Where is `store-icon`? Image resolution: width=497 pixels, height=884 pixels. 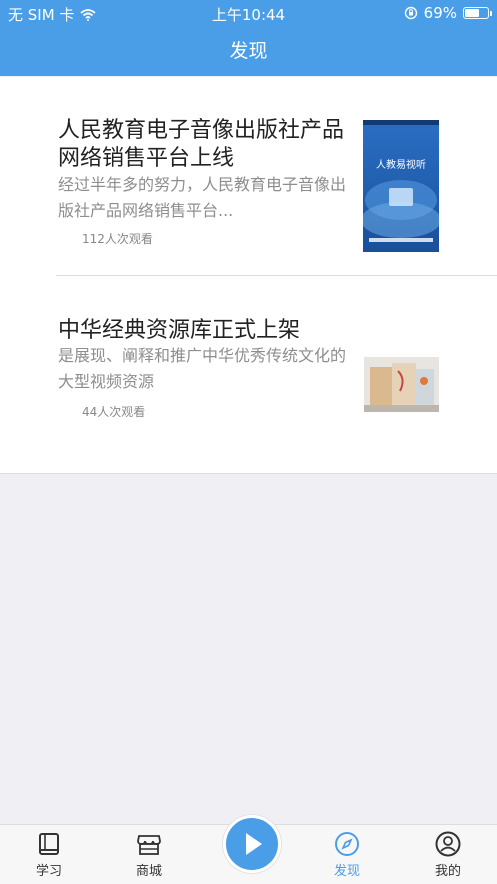 store-icon is located at coordinates (149, 845).